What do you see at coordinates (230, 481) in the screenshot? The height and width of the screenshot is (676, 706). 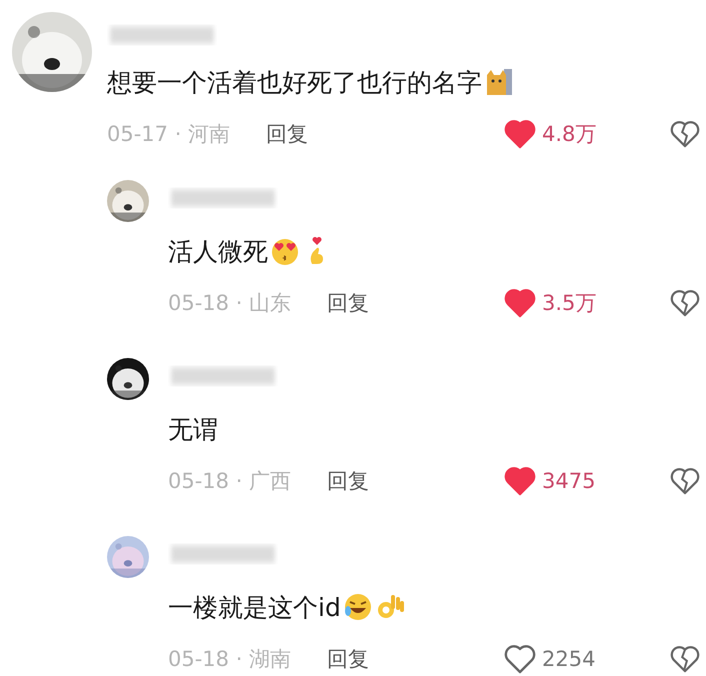 I see `date-location: 05-18 · 广西` at bounding box center [230, 481].